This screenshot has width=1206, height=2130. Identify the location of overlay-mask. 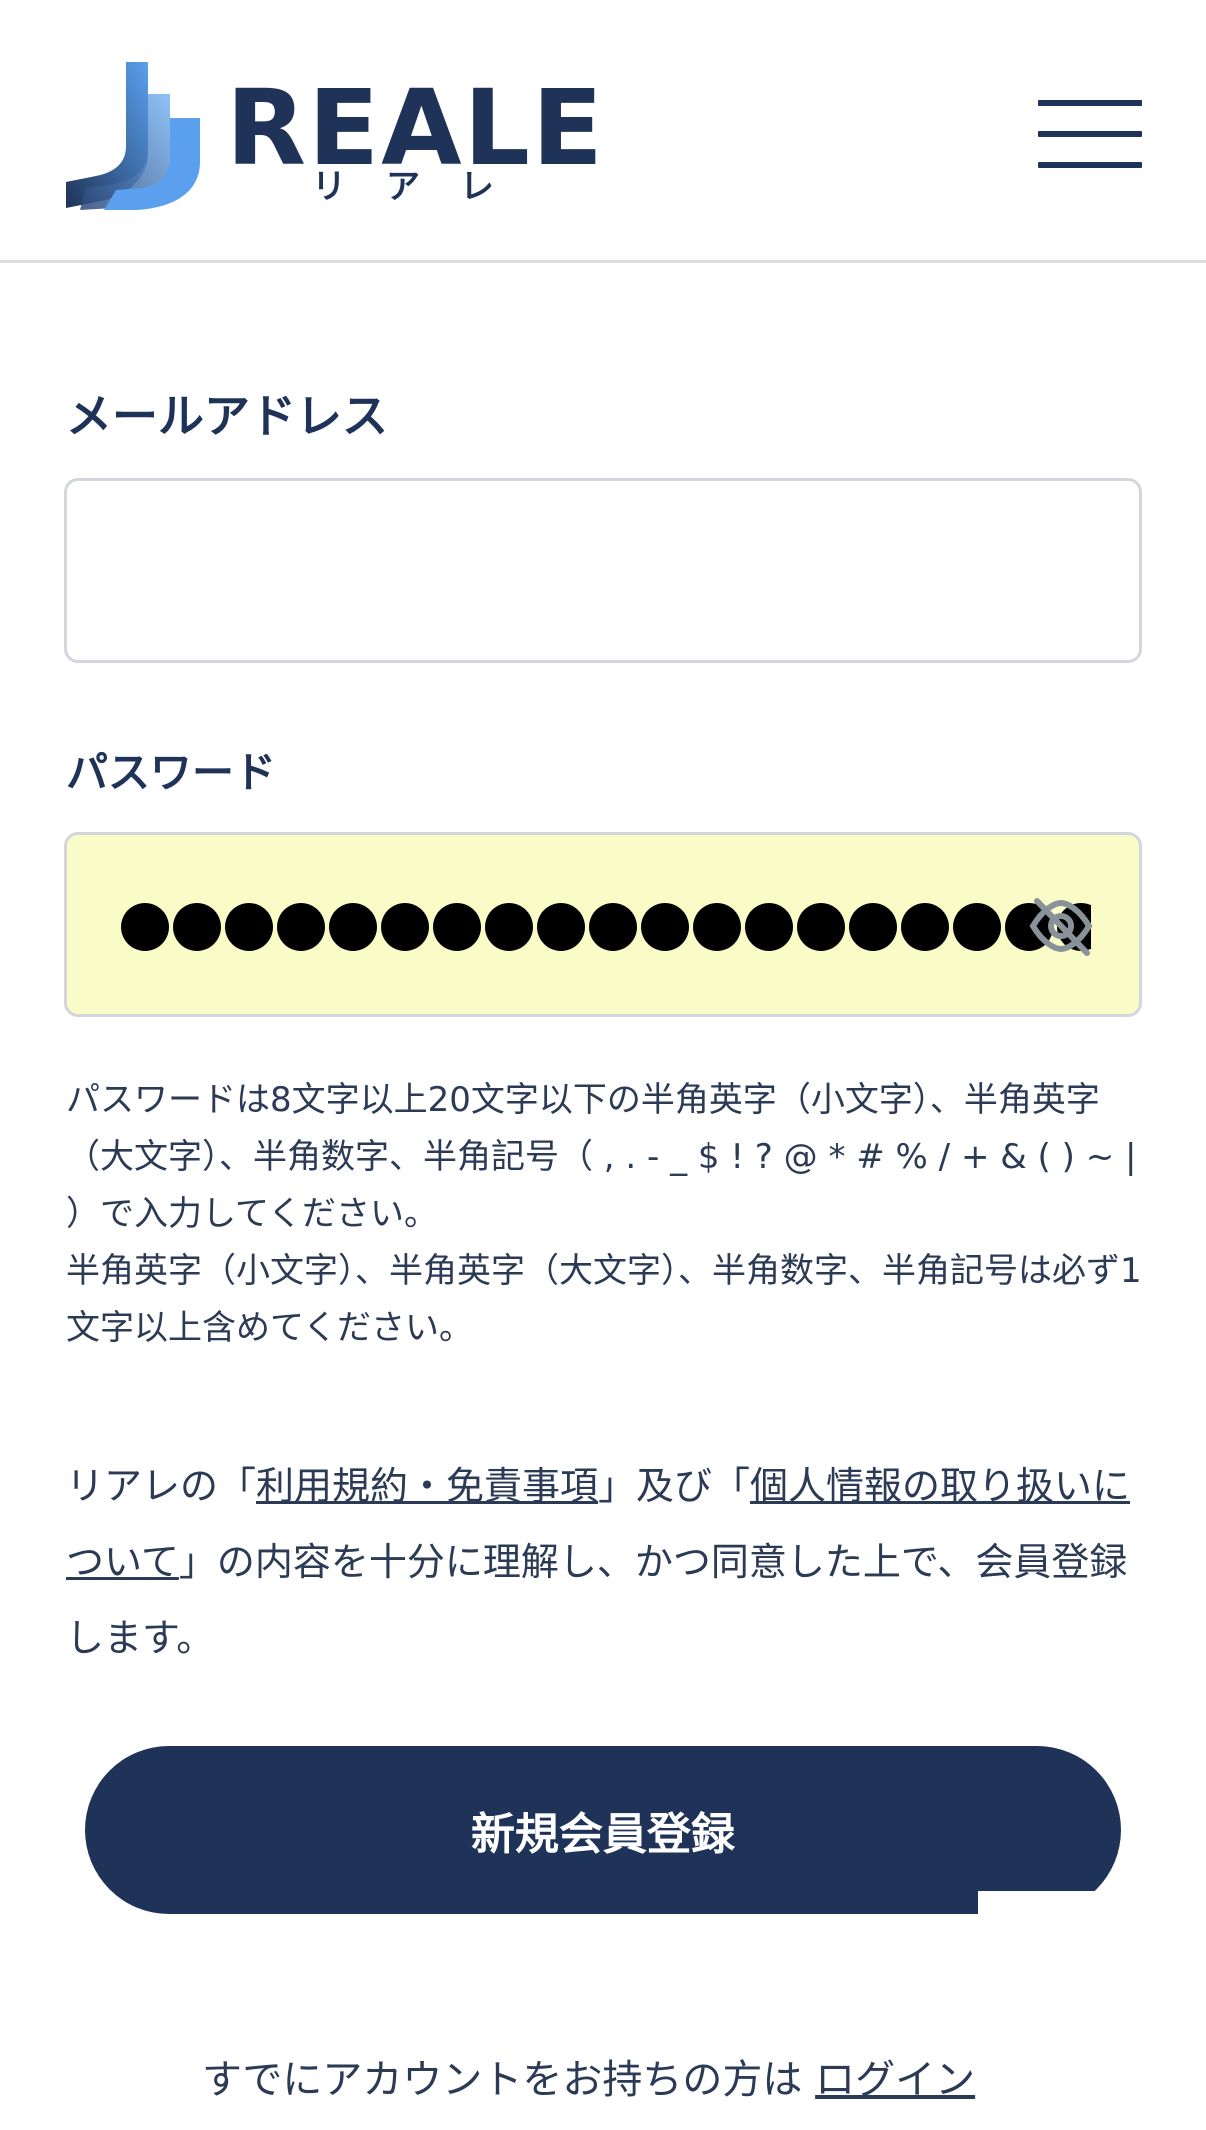
(1063, 1911).